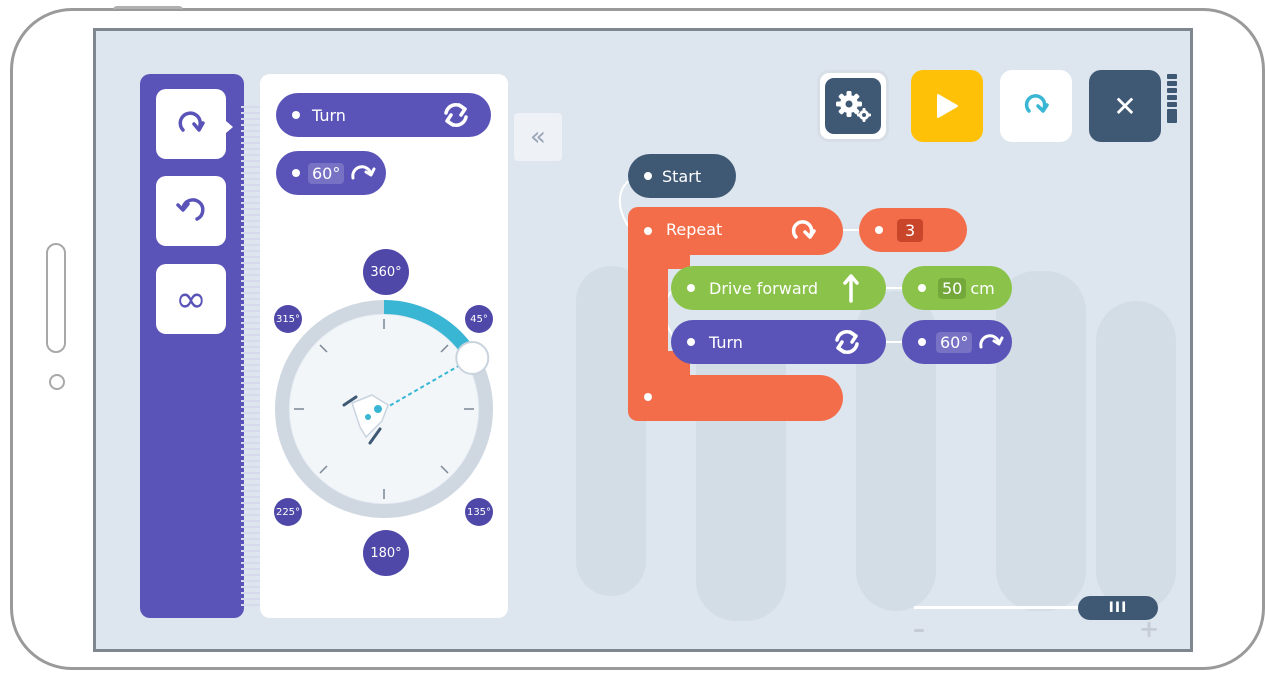 Image resolution: width=1265 pixels, height=677 pixels. What do you see at coordinates (764, 288) in the screenshot?
I see `drive-forward-label: Drive forward` at bounding box center [764, 288].